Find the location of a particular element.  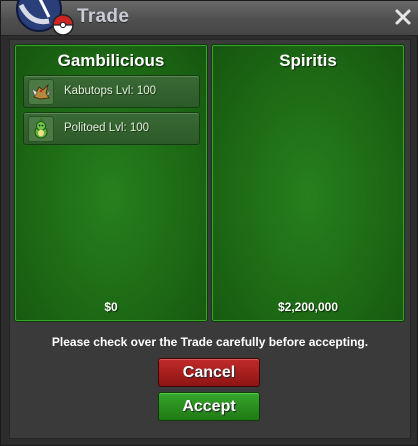

close-icon is located at coordinates (403, 17).